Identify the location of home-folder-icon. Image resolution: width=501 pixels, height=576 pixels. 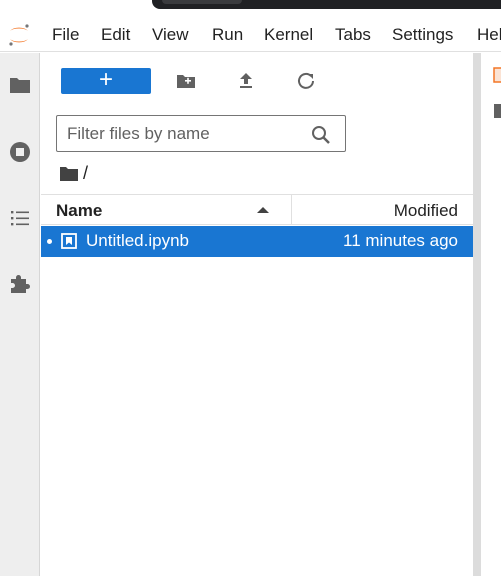
(69, 174).